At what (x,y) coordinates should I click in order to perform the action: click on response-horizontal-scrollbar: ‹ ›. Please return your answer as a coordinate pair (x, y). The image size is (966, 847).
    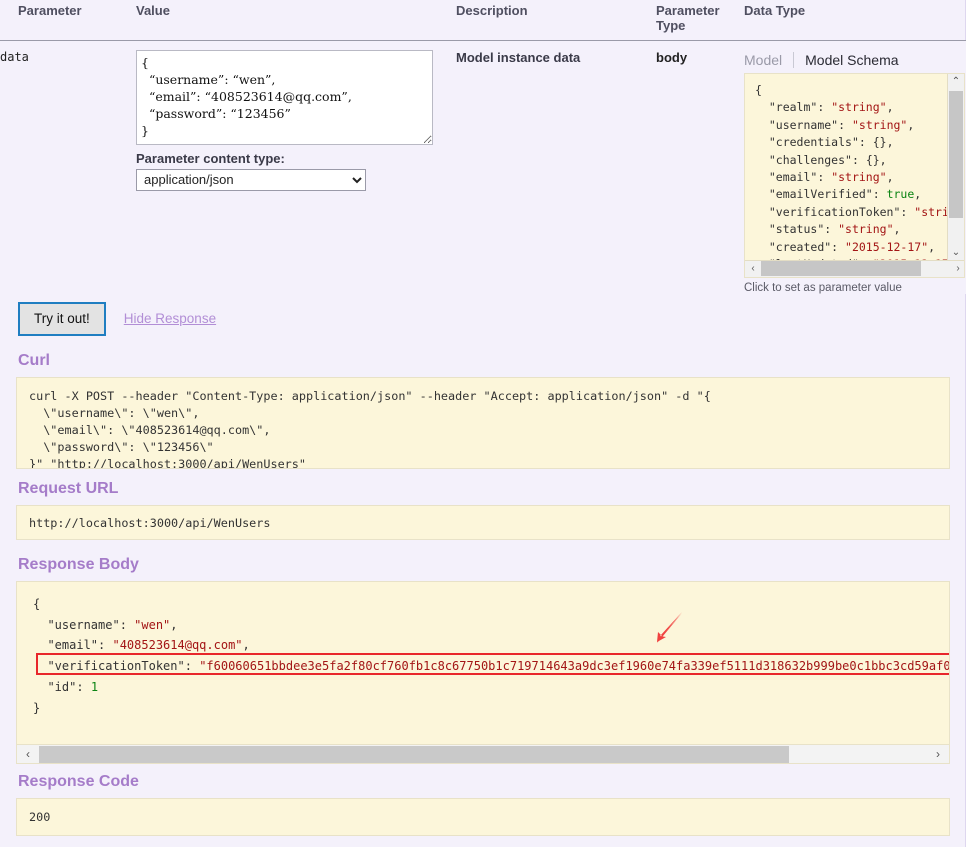
    Looking at the image, I should click on (483, 753).